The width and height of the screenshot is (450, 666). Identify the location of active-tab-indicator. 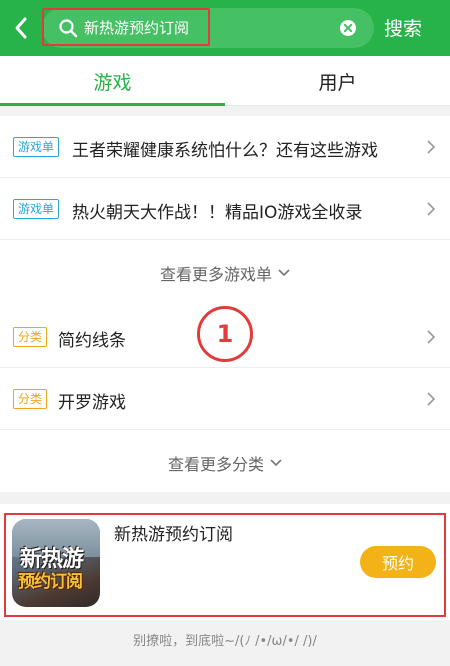
(112, 104).